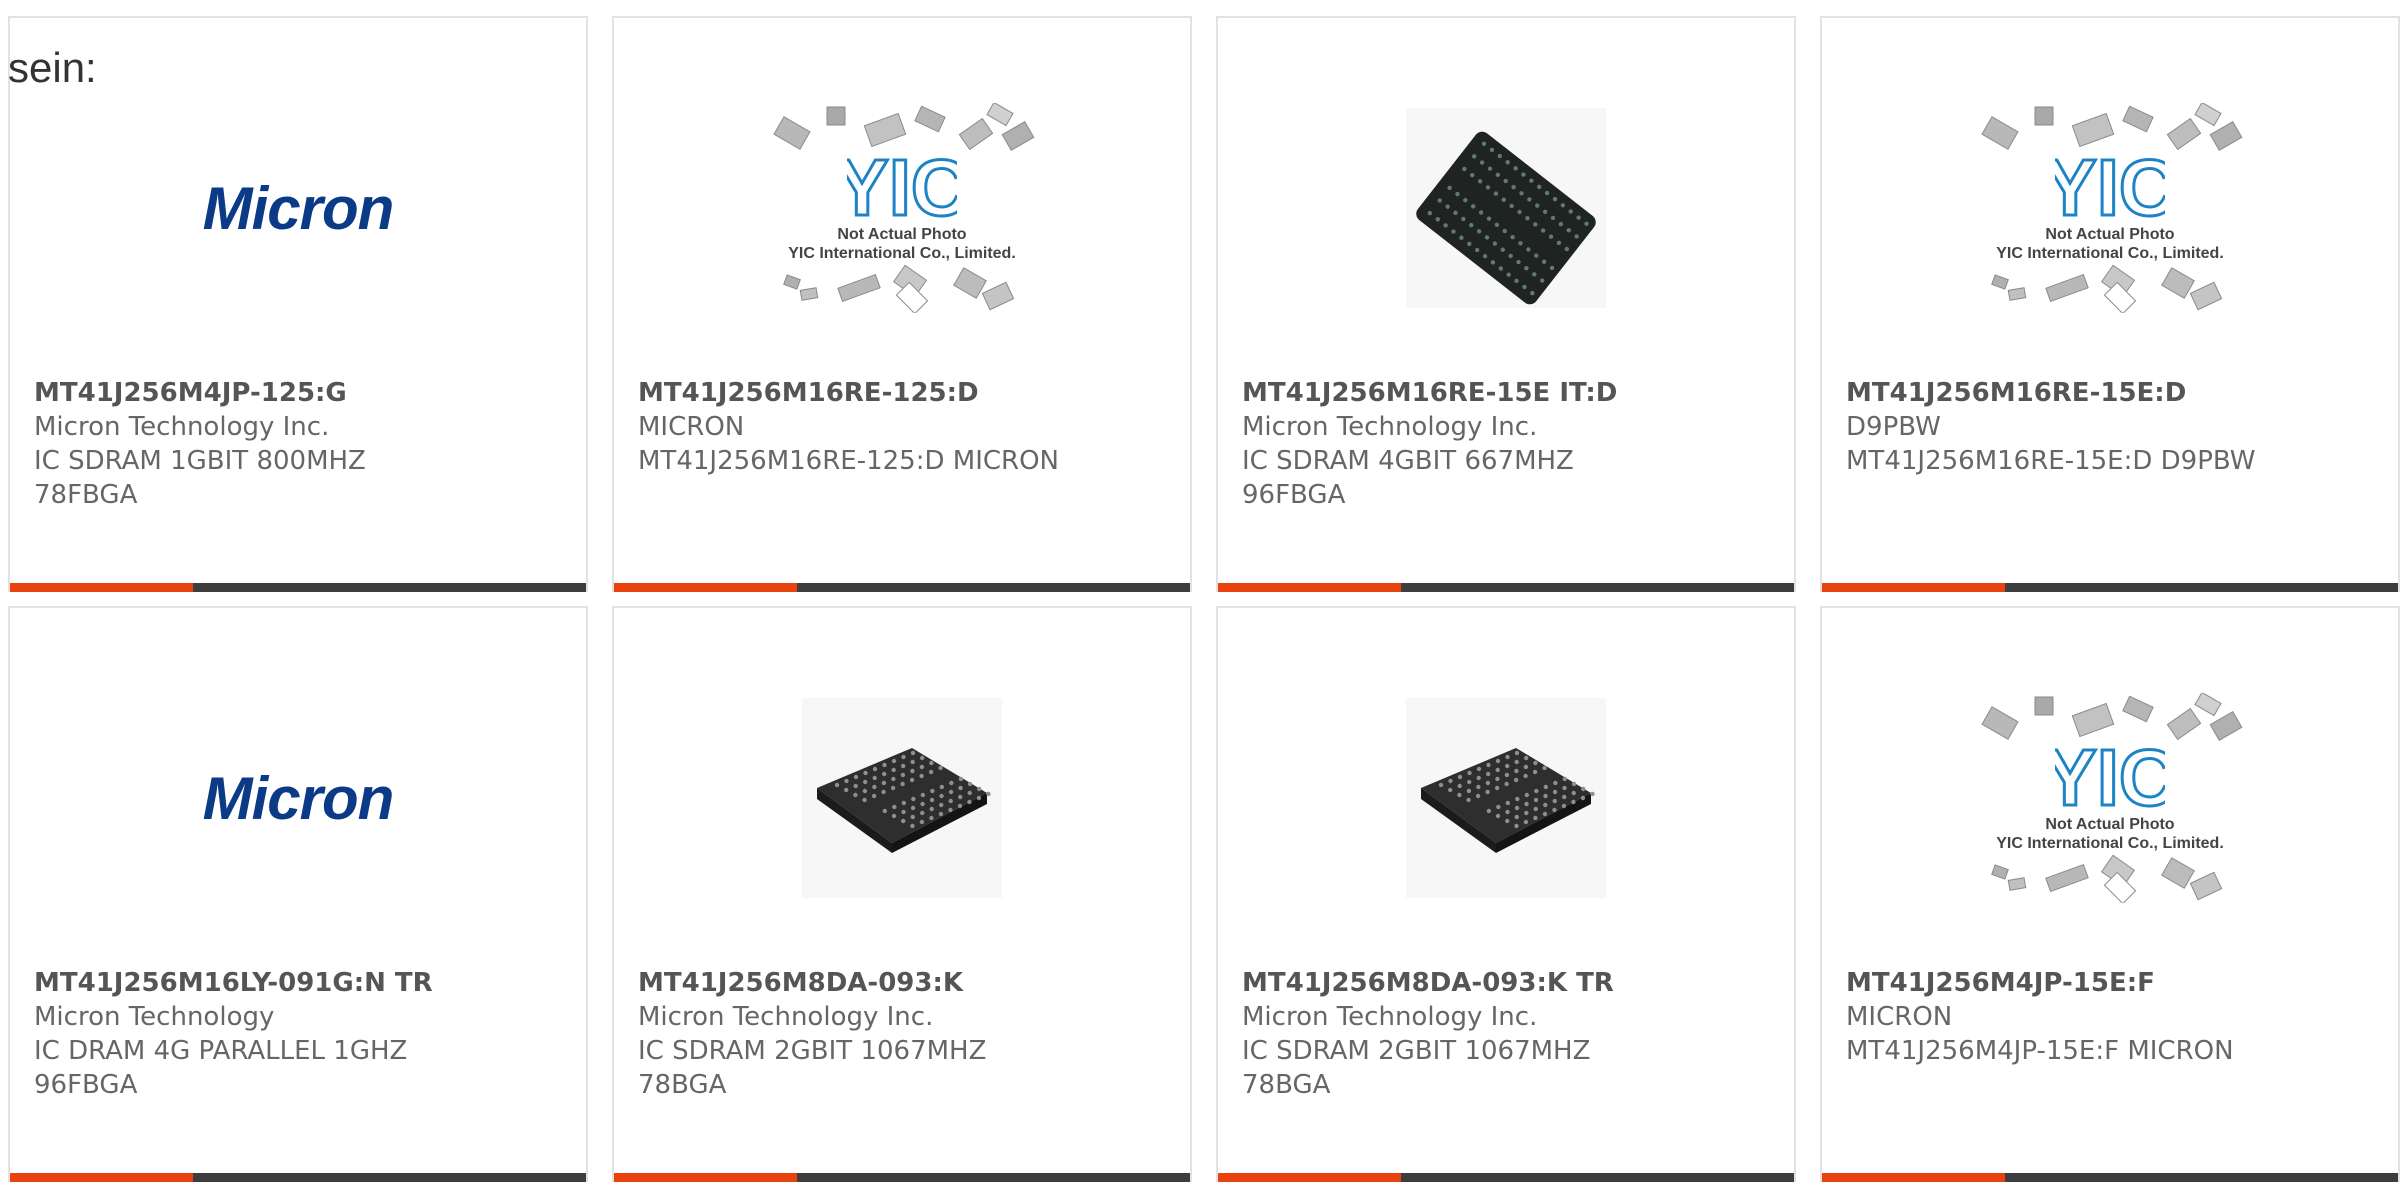 The image size is (2400, 1182). I want to click on product-description: 78FBGA, so click(86, 495).